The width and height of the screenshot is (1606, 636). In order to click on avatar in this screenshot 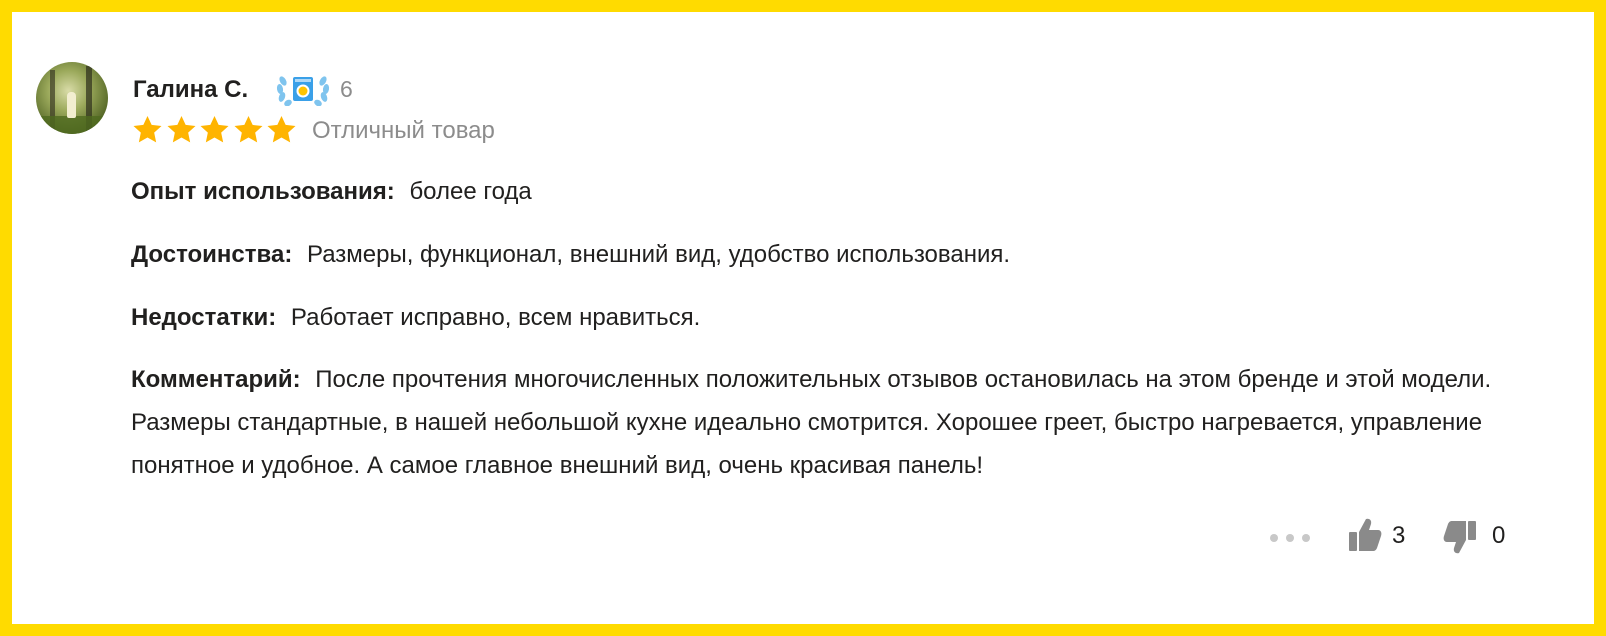, I will do `click(72, 98)`.